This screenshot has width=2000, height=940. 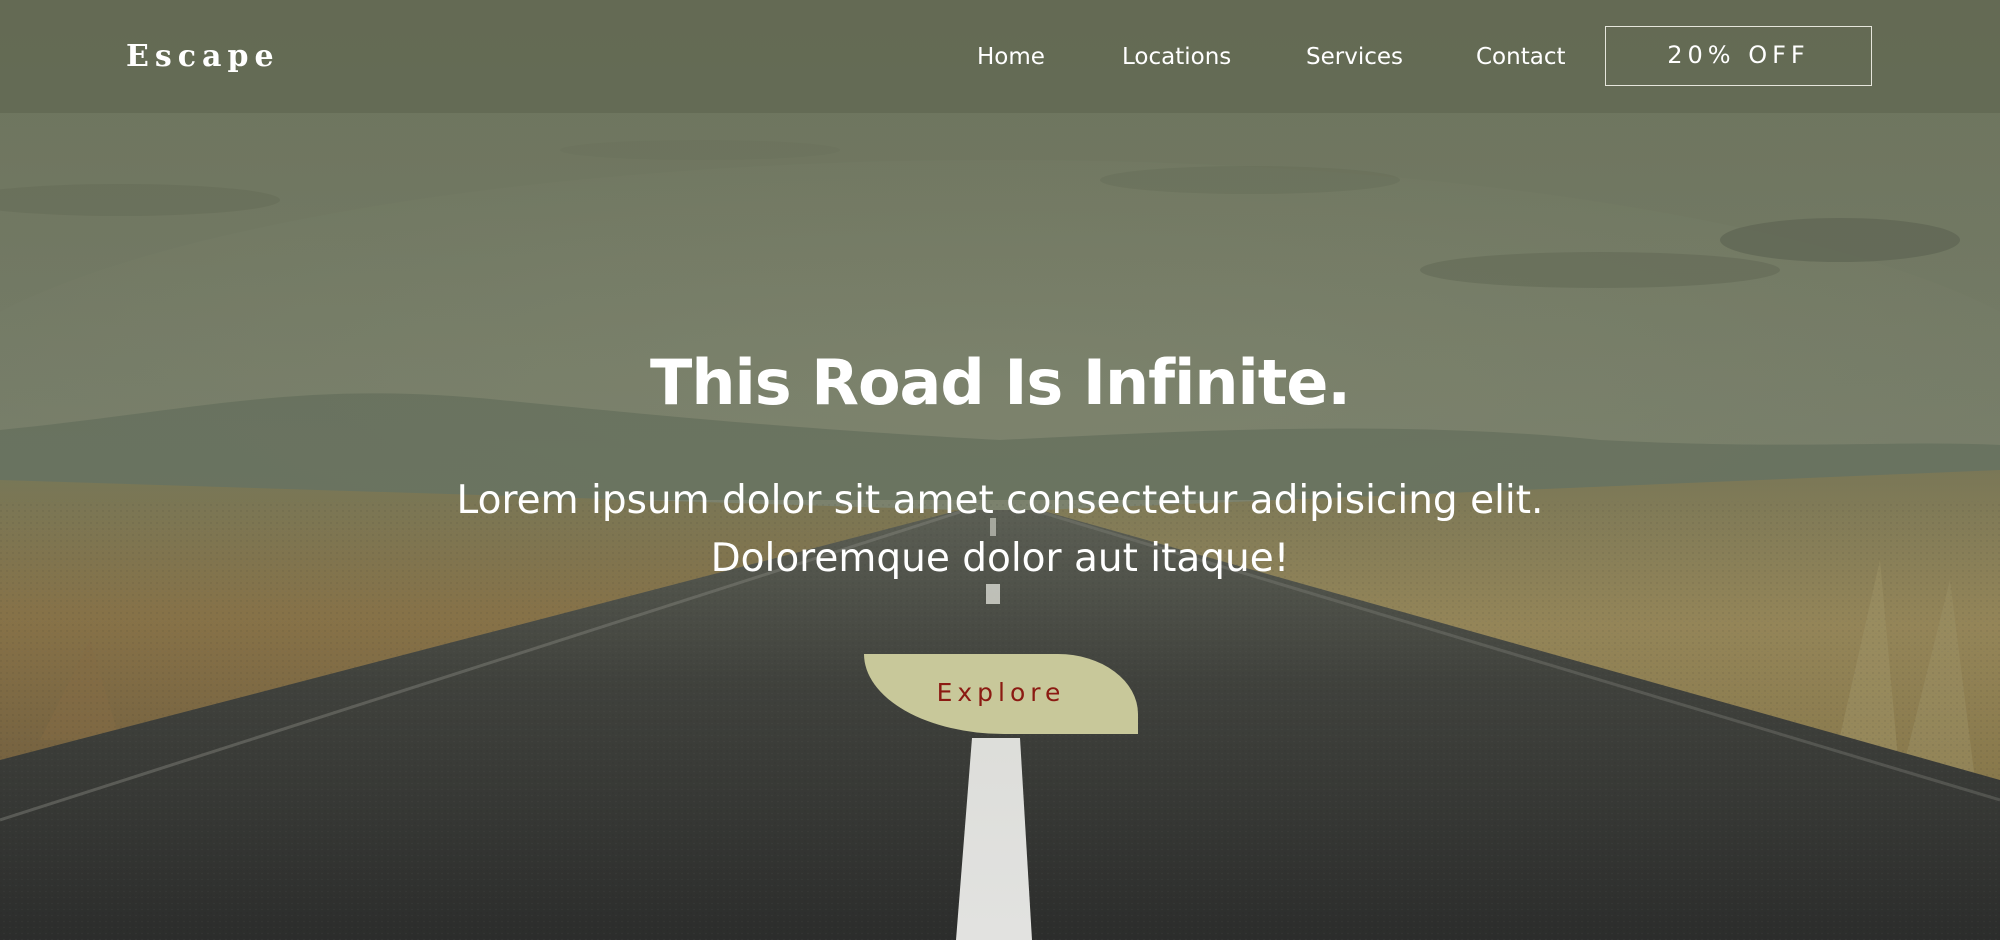 What do you see at coordinates (1520, 57) in the screenshot?
I see `nav-link-contact: Contact` at bounding box center [1520, 57].